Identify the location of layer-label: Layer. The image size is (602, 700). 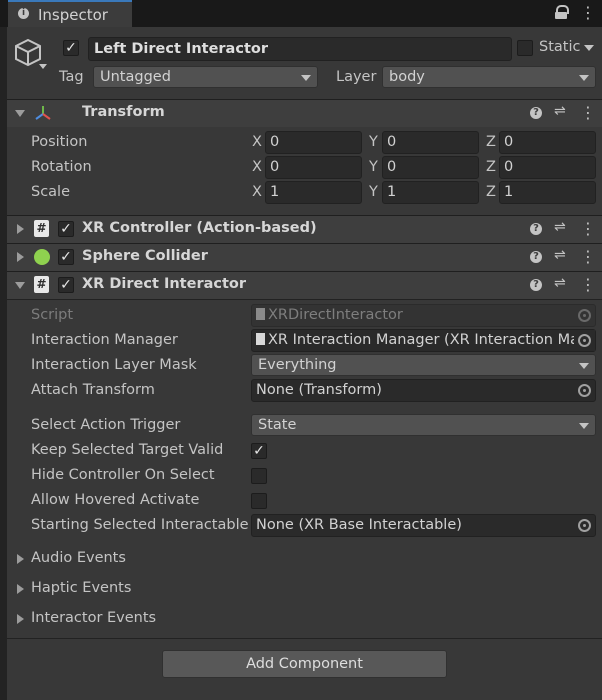
(356, 77).